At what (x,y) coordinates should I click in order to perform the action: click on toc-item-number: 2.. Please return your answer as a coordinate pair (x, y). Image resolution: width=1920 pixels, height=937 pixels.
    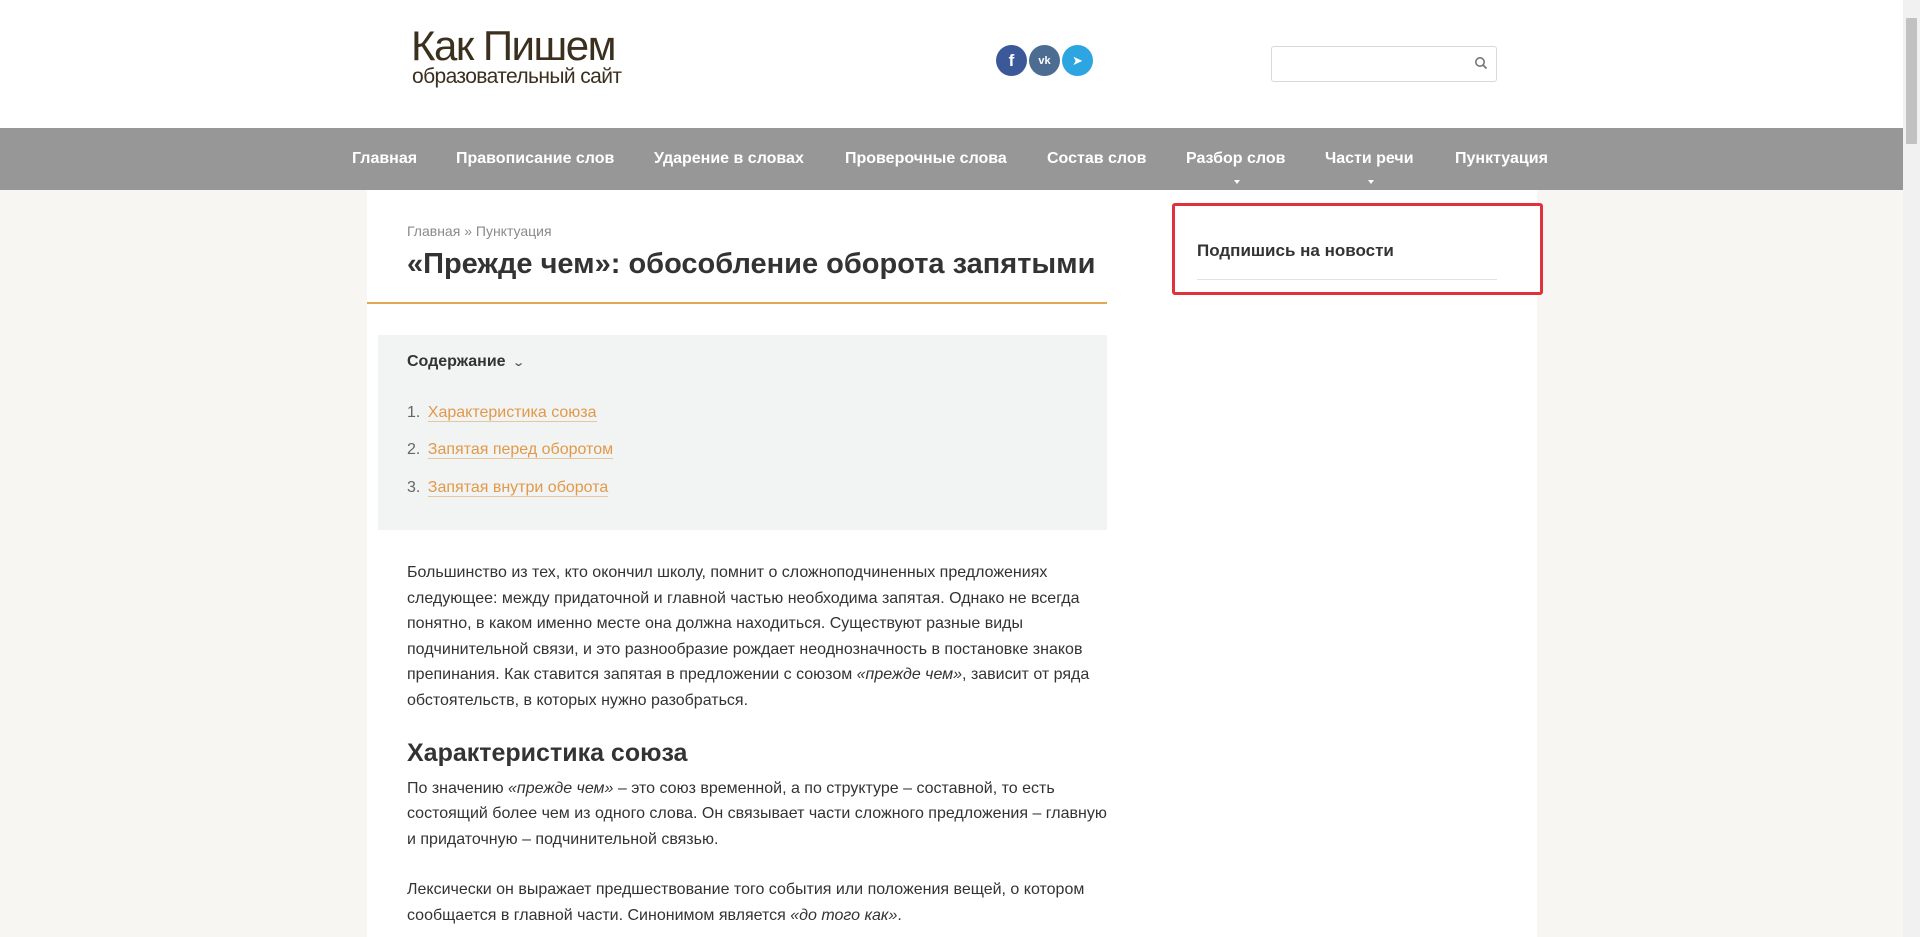
    Looking at the image, I should click on (414, 449).